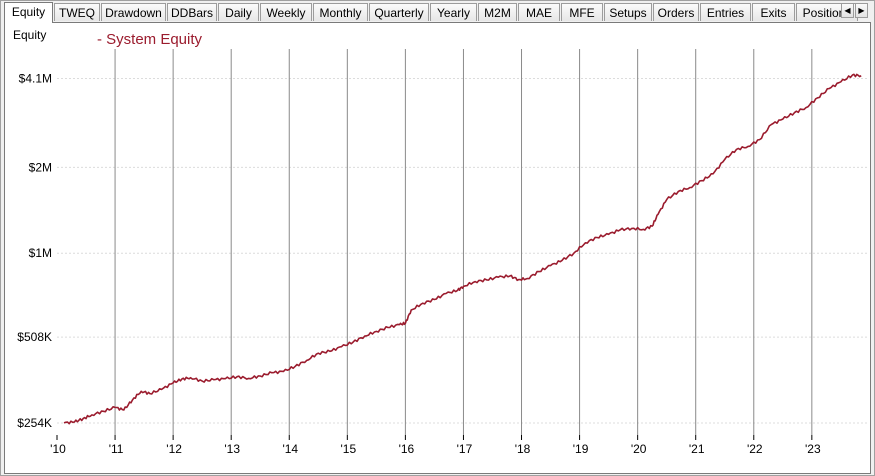 The image size is (875, 476). Describe the element at coordinates (34, 337) in the screenshot. I see `y-tick-label: $508K` at that location.